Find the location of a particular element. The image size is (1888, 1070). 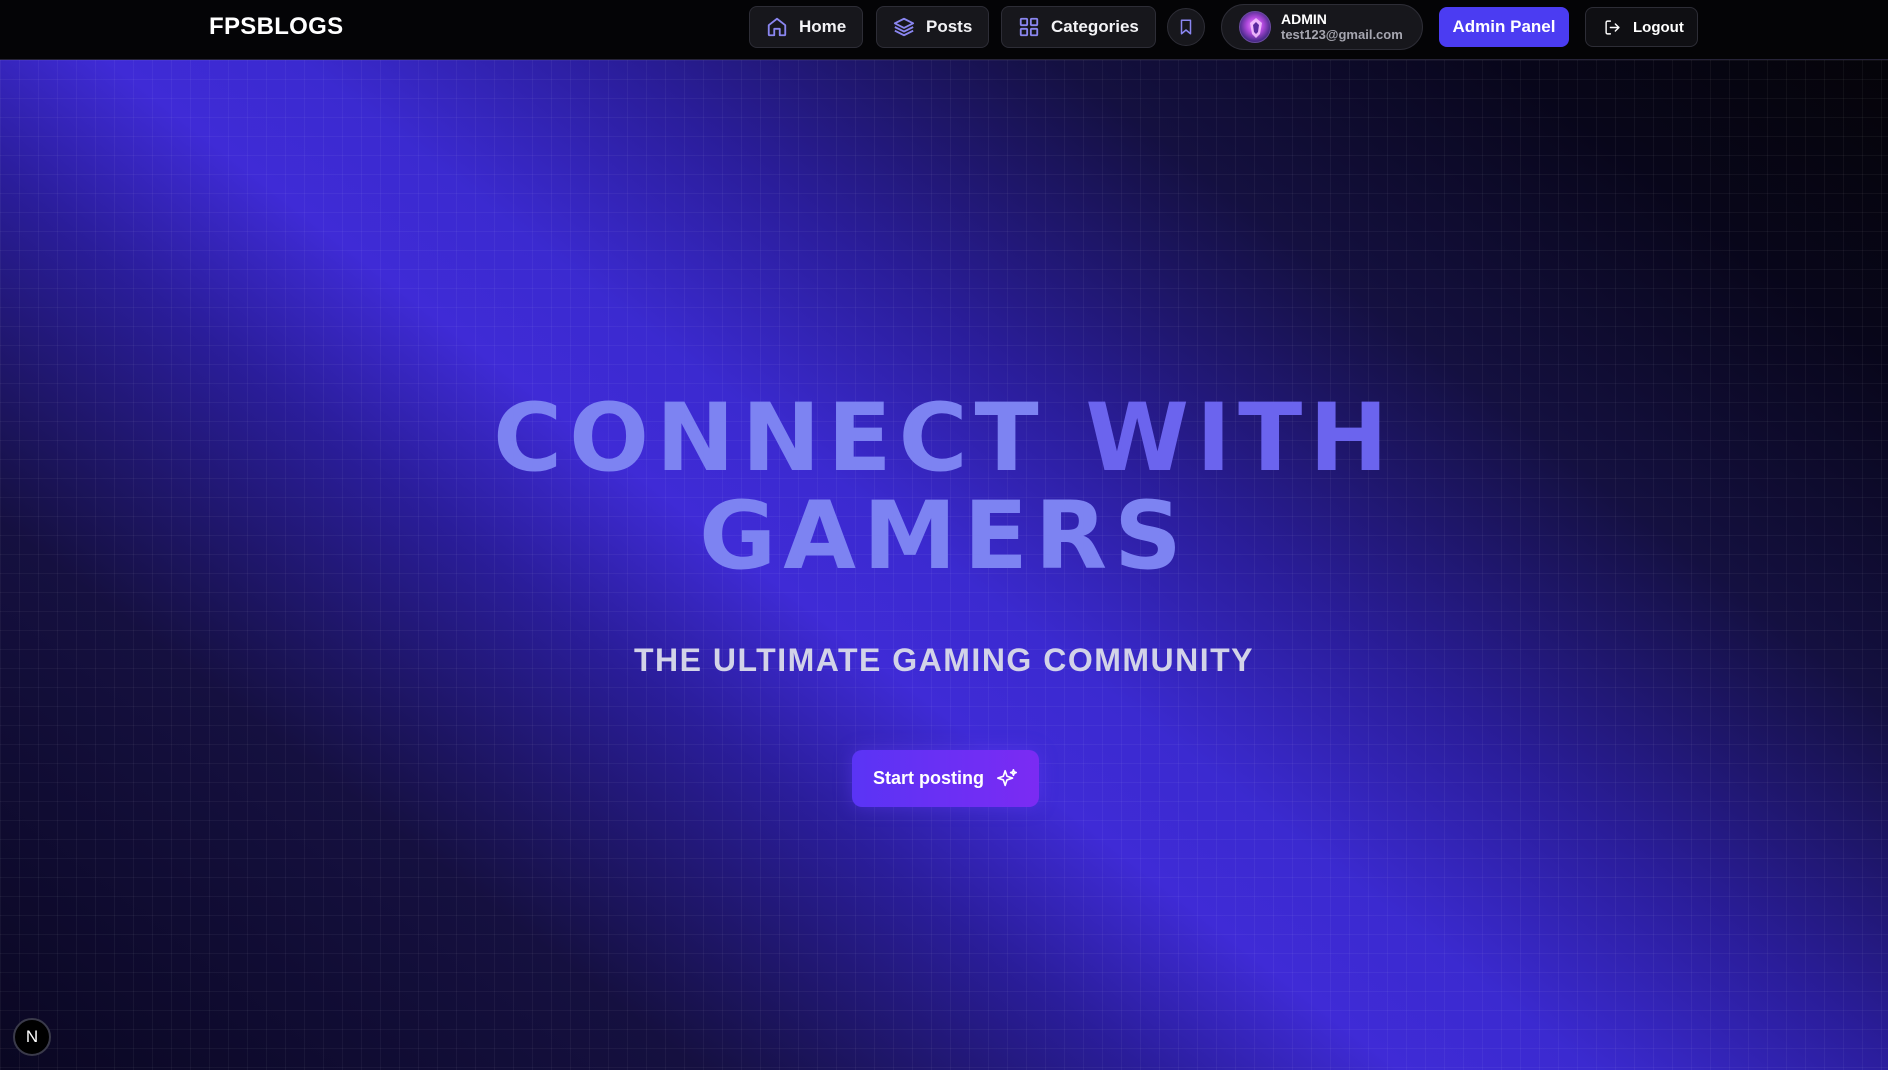

avatar-emblem-icon is located at coordinates (1256, 28).